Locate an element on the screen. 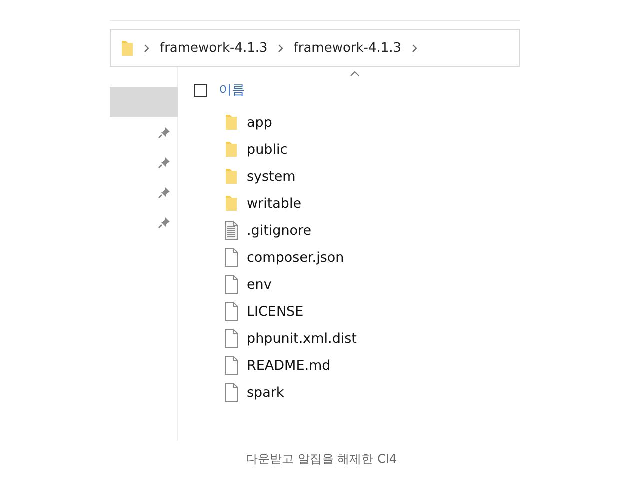 Image resolution: width=643 pixels, height=478 pixels. select-all-checkbox is located at coordinates (200, 90).